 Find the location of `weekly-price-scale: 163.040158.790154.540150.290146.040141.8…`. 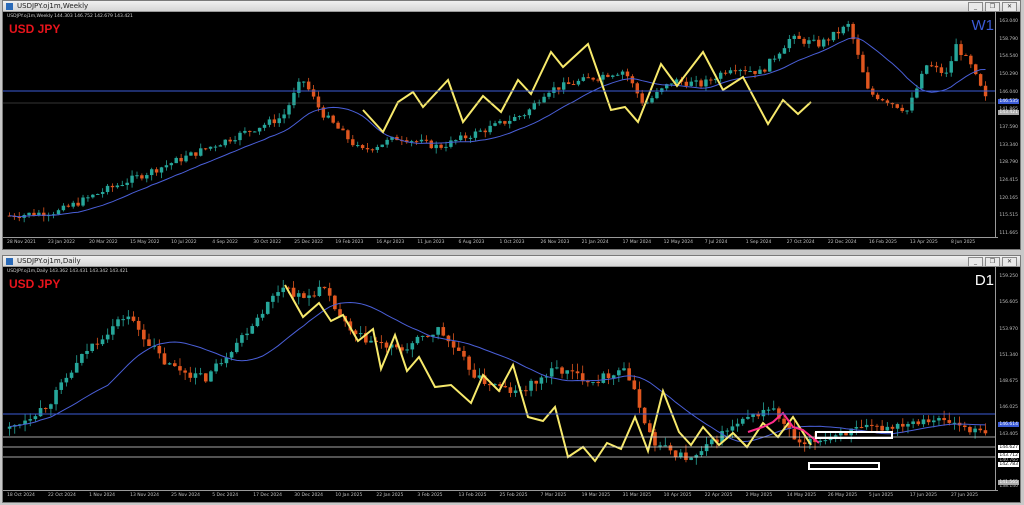

weekly-price-scale: 163.040158.790154.540150.290146.040141.8… is located at coordinates (1007, 124).